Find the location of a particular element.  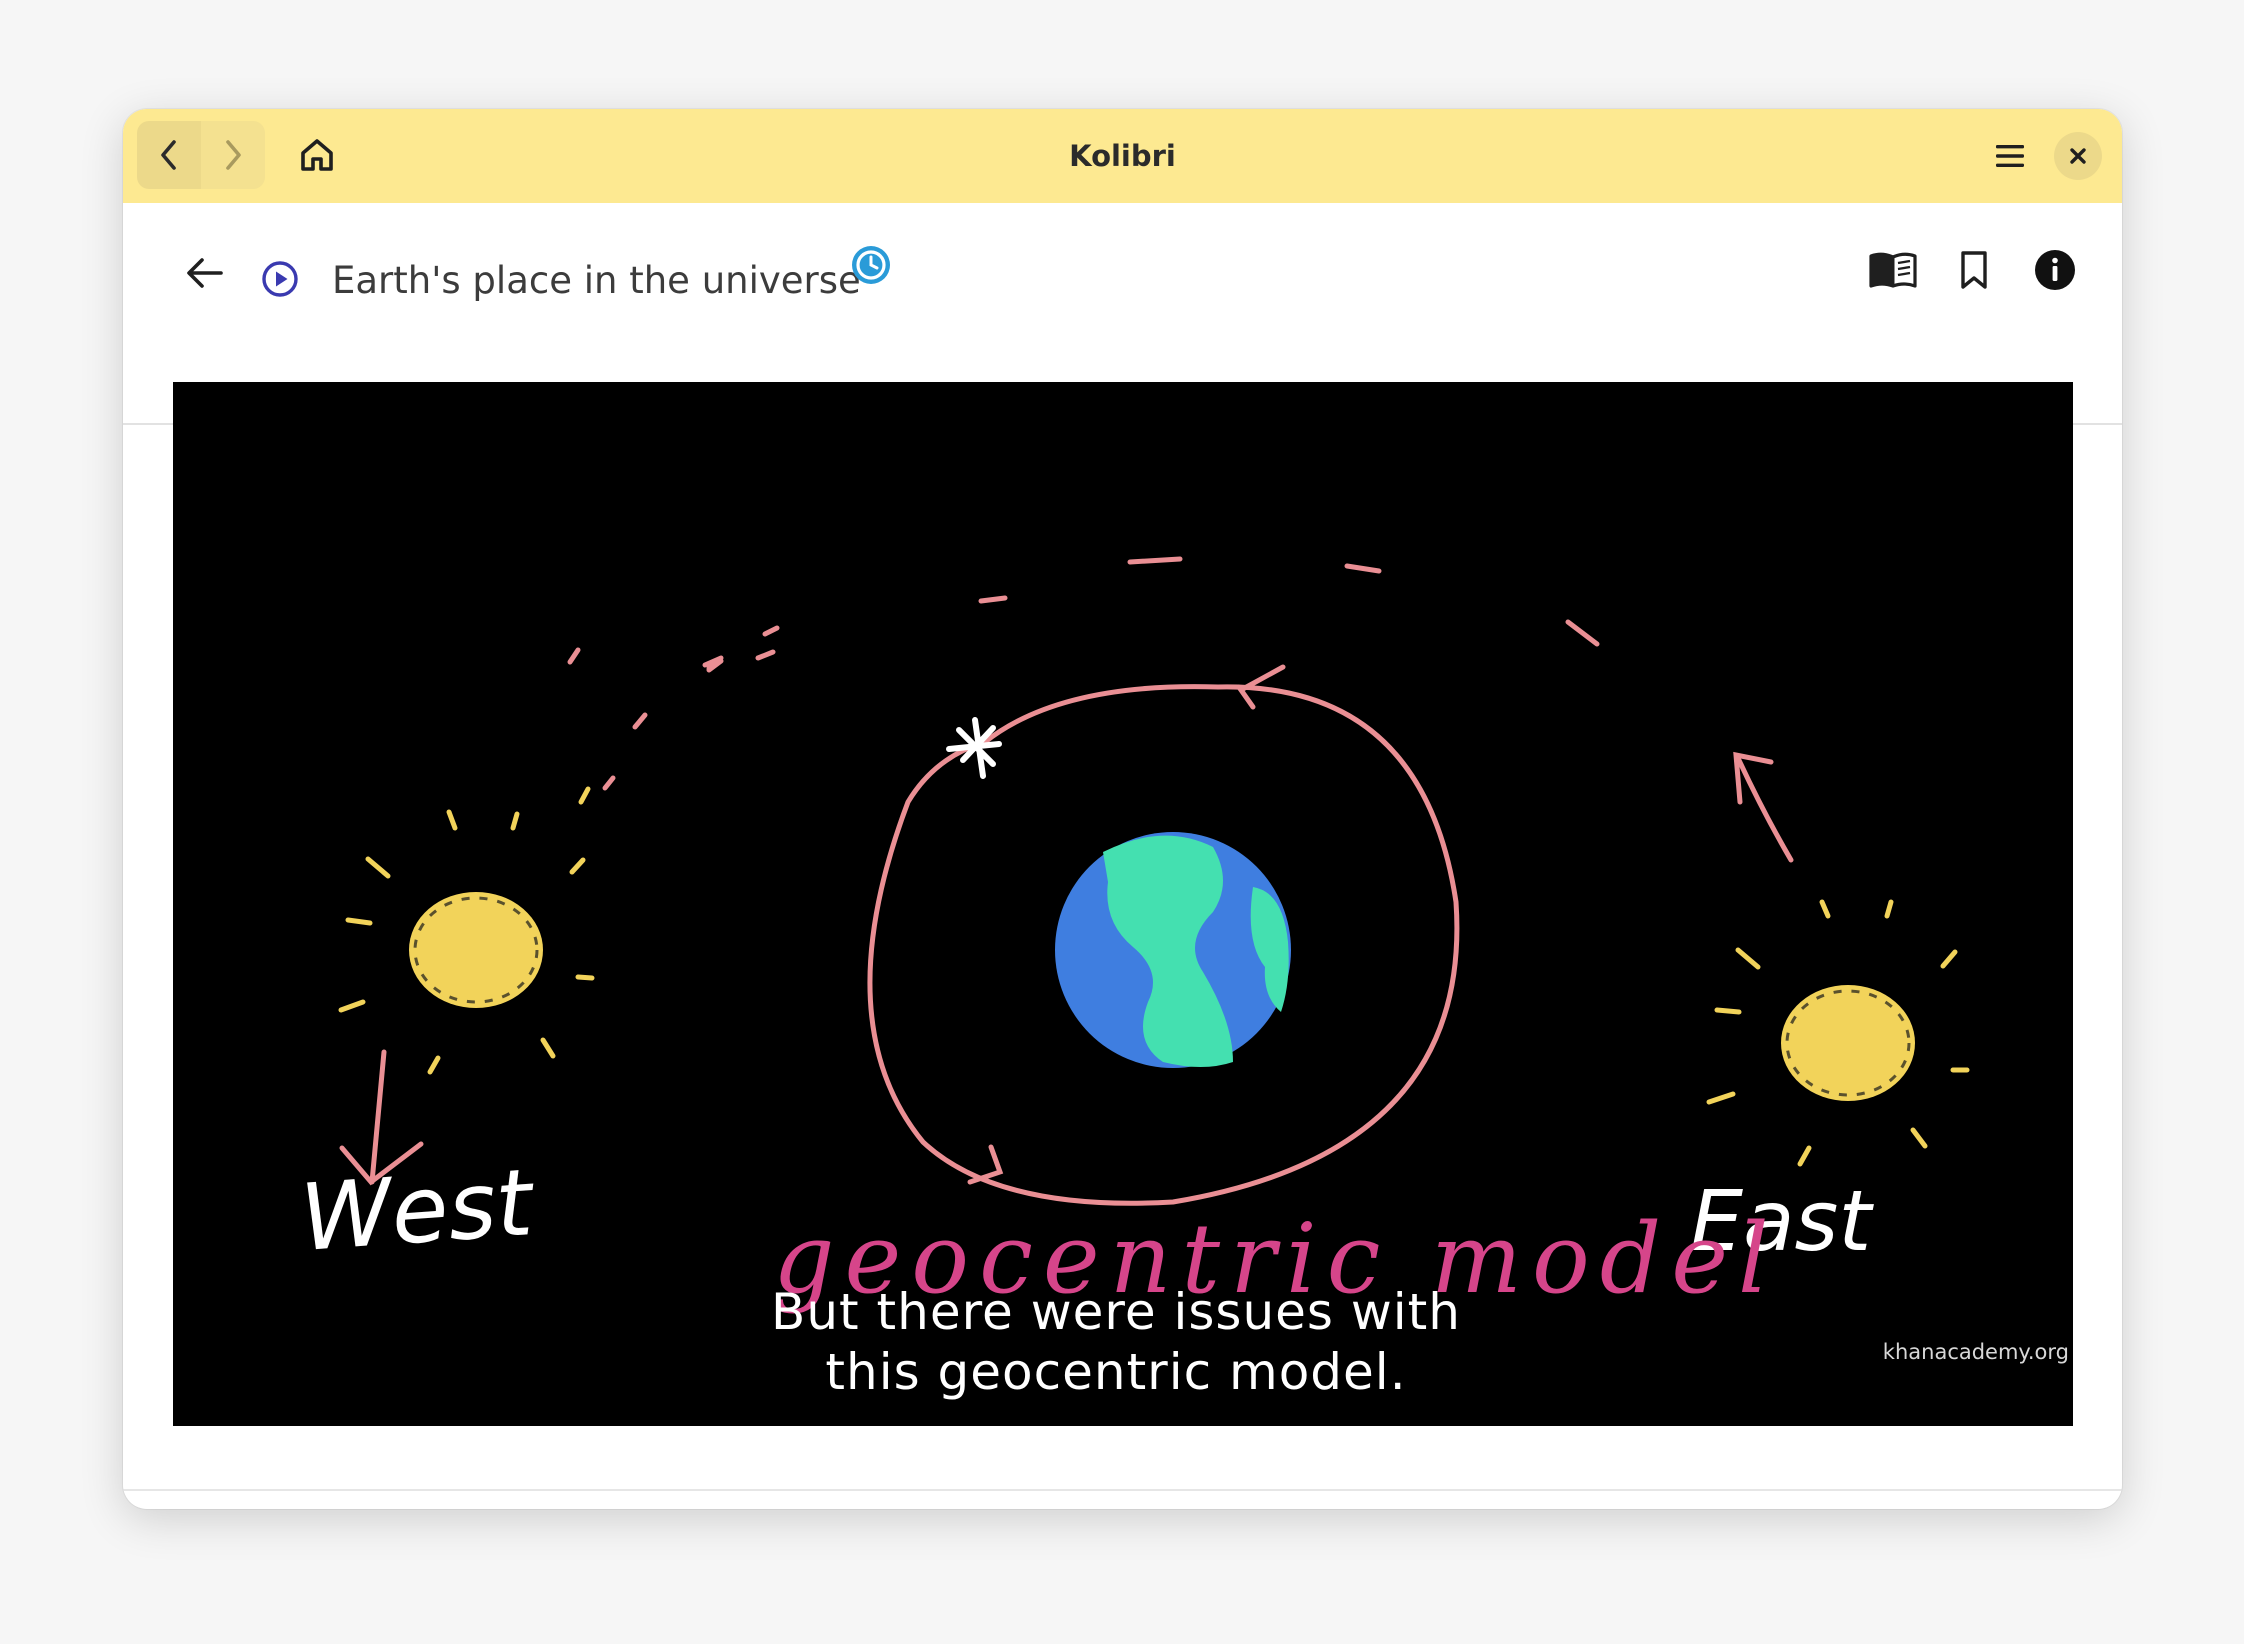

close-button is located at coordinates (2078, 156).